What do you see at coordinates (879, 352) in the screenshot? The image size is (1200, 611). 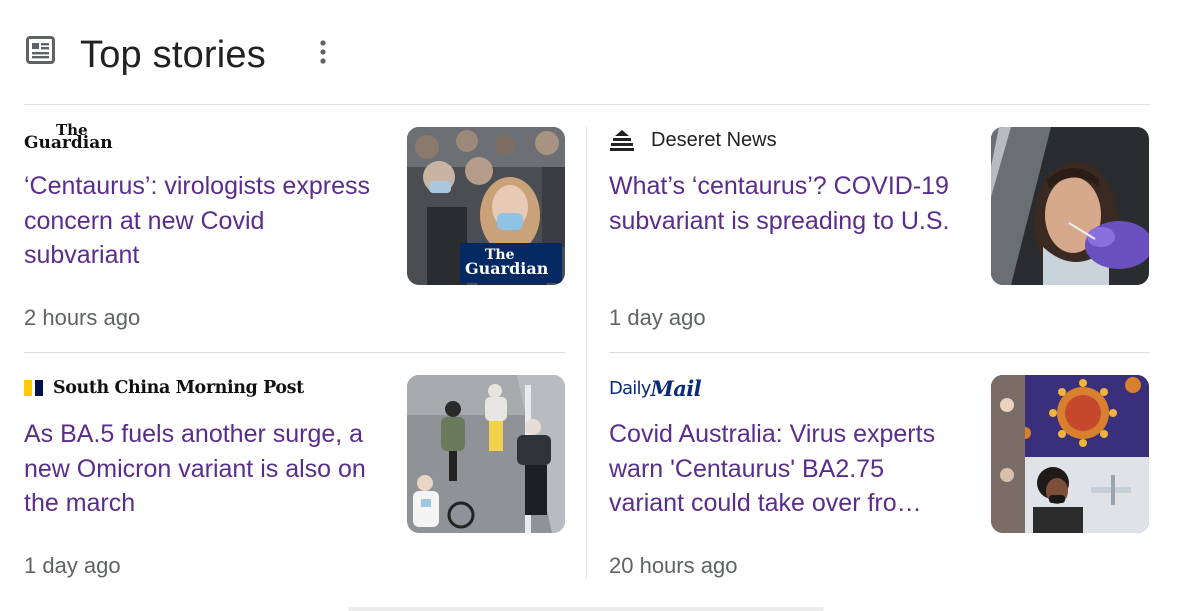 I see `row-divider-right` at bounding box center [879, 352].